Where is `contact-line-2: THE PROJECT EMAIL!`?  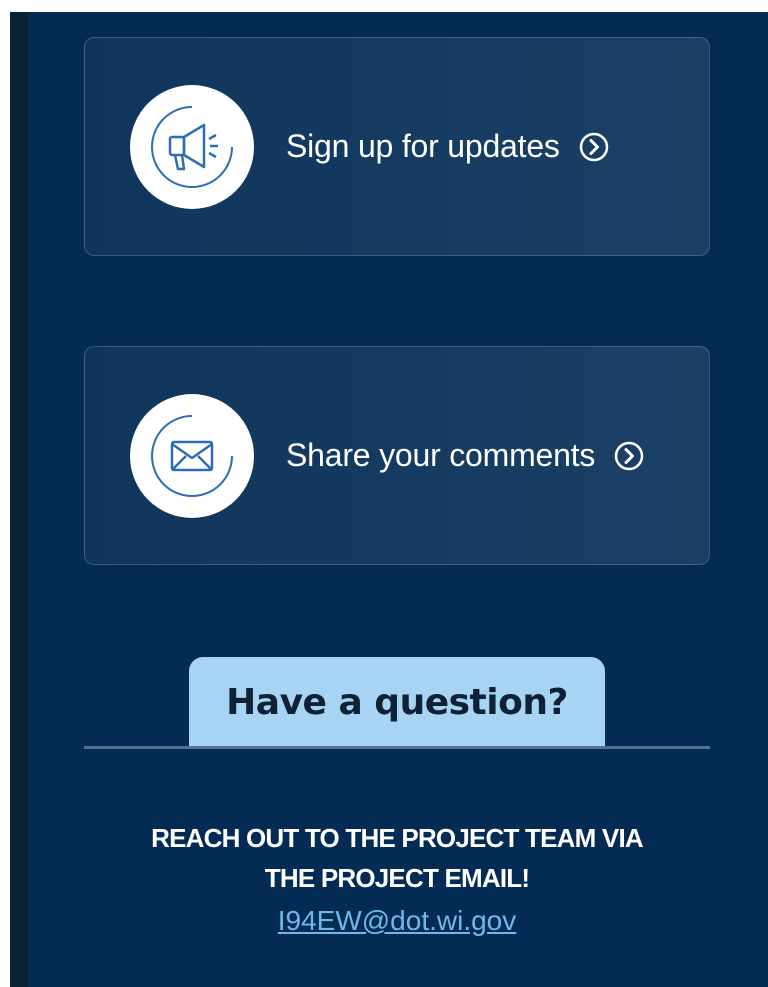
contact-line-2: THE PROJECT EMAIL! is located at coordinates (397, 878).